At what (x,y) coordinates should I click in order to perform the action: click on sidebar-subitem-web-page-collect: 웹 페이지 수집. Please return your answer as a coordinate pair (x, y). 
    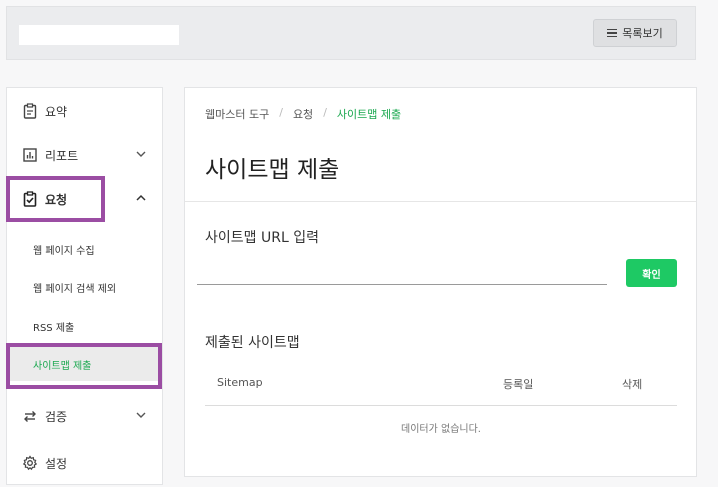
    Looking at the image, I should click on (84, 249).